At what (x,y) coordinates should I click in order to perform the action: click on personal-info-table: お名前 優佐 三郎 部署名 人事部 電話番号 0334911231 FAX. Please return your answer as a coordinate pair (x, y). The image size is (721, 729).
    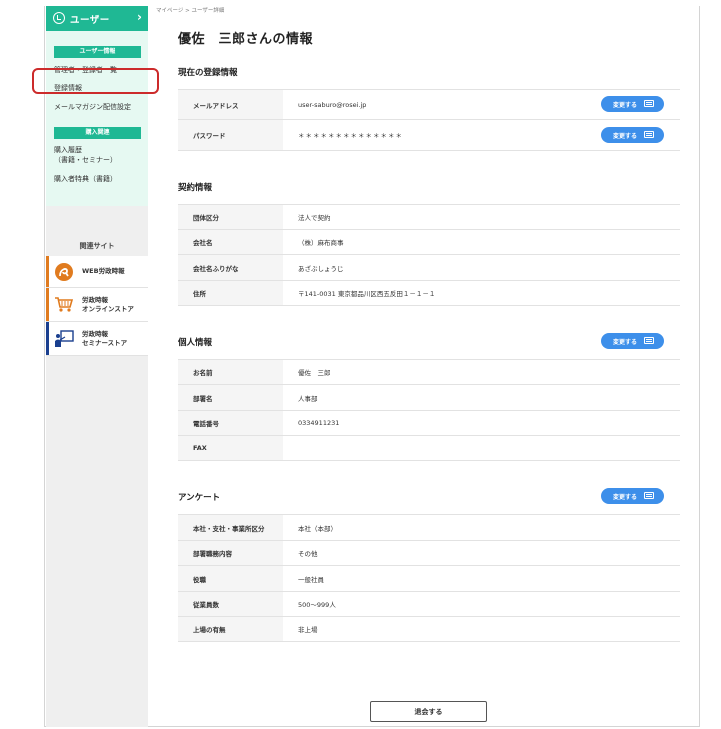
    Looking at the image, I should click on (429, 410).